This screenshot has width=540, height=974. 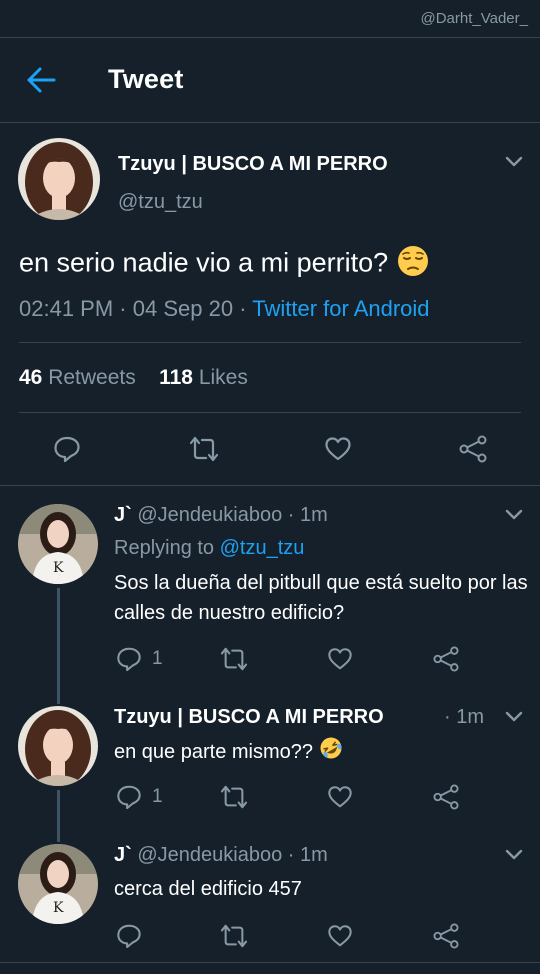 I want to click on reply-text: en que parte mismo??, so click(x=322, y=752).